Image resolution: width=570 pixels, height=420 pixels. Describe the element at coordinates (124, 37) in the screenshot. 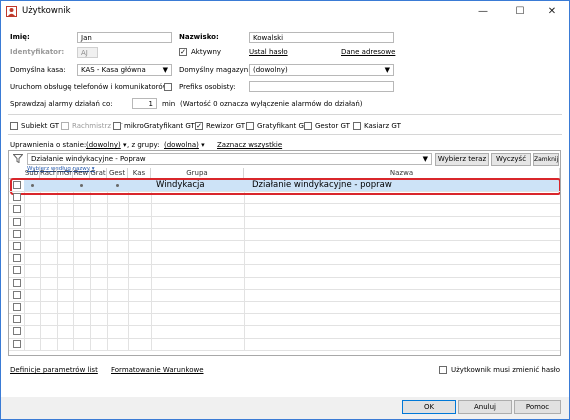

I see `imie-input: Jan` at that location.